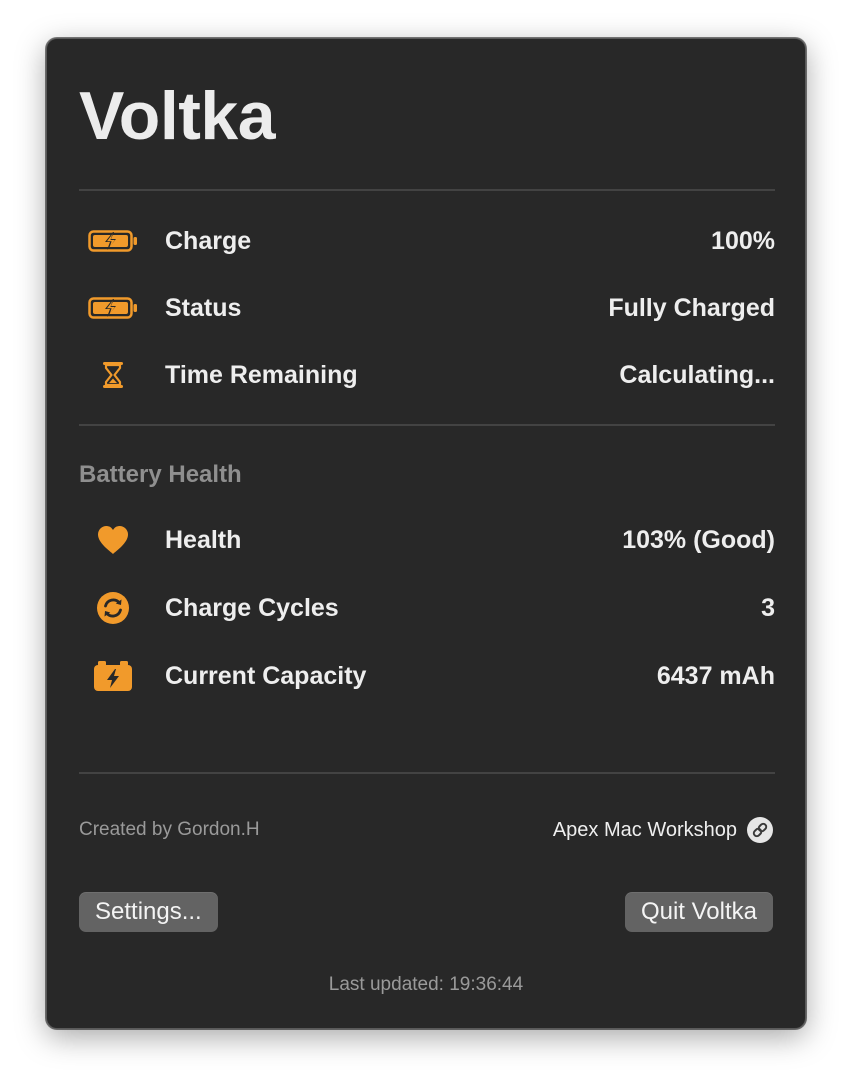 This screenshot has width=852, height=1084. I want to click on heart-icon, so click(113, 540).